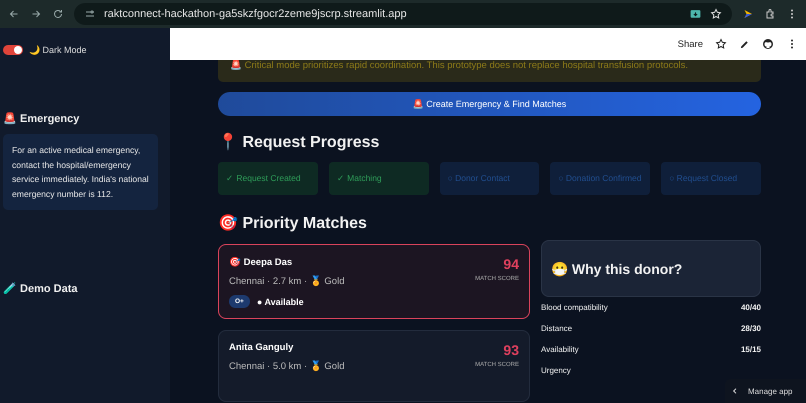 The height and width of the screenshot is (403, 806). Describe the element at coordinates (58, 14) in the screenshot. I see `reload-icon` at that location.